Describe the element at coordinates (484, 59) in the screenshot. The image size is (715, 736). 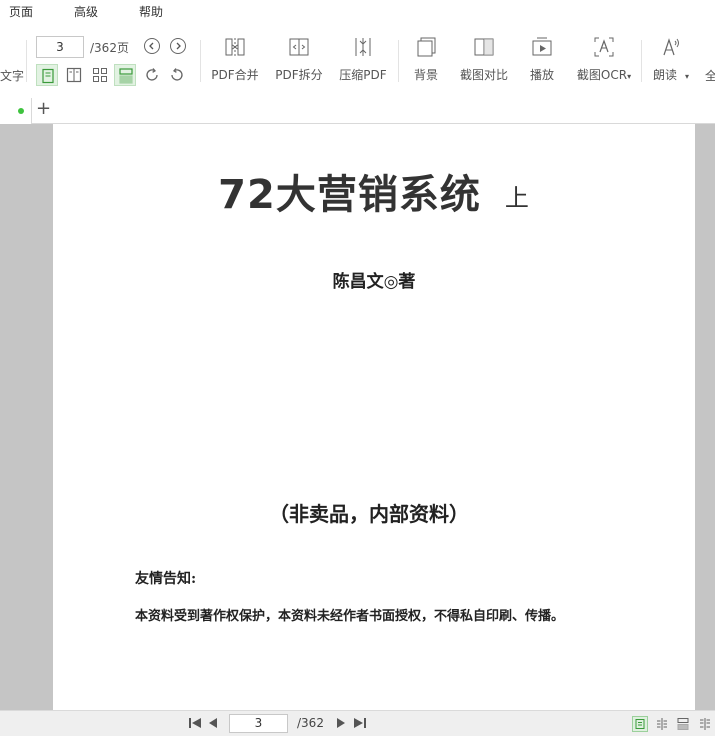
I see `screenshot-compare-button: 截图对比` at that location.